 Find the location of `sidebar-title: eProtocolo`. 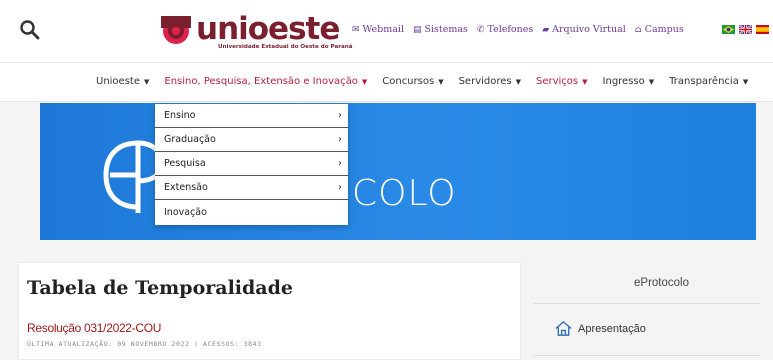

sidebar-title: eProtocolo is located at coordinates (661, 283).